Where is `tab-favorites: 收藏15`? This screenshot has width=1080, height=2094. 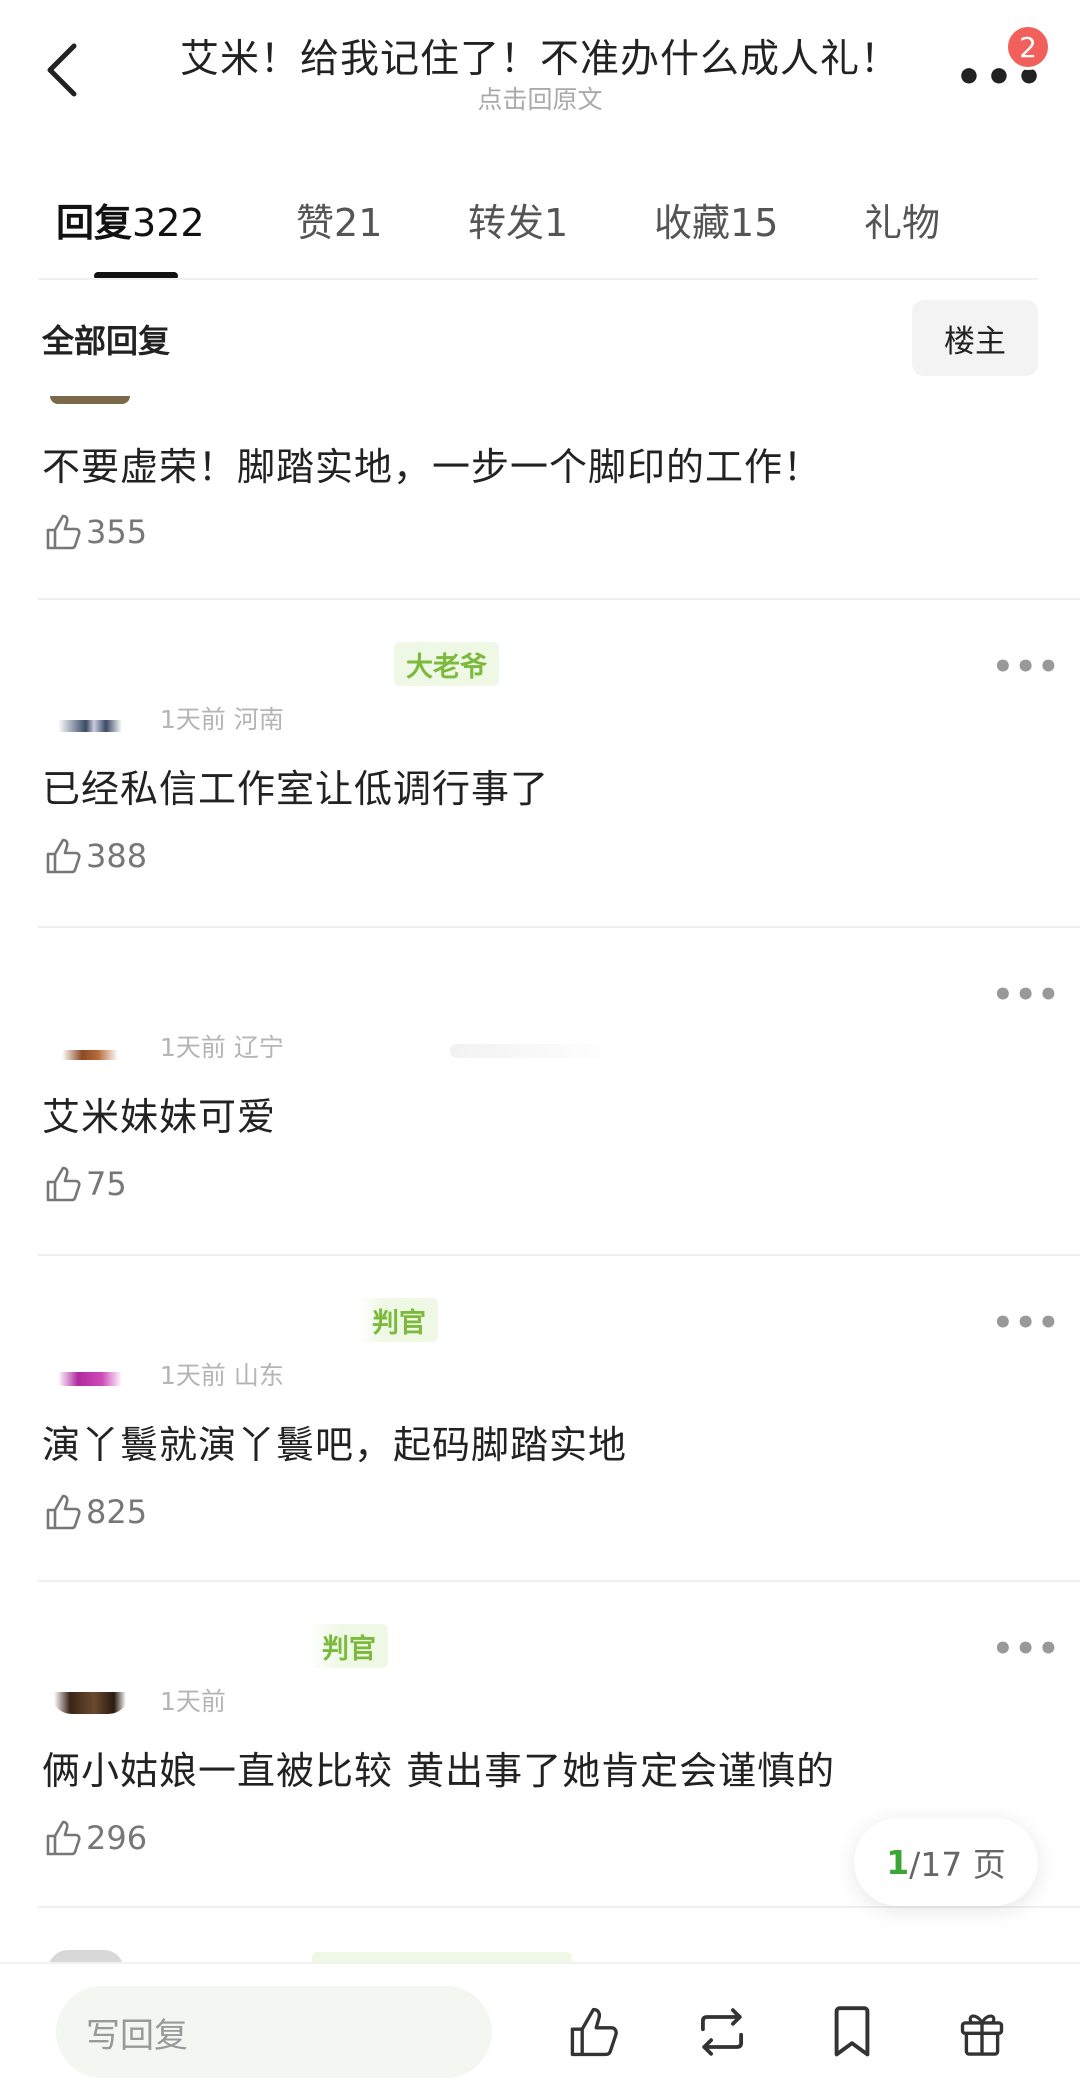 tab-favorites: 收藏15 is located at coordinates (716, 219).